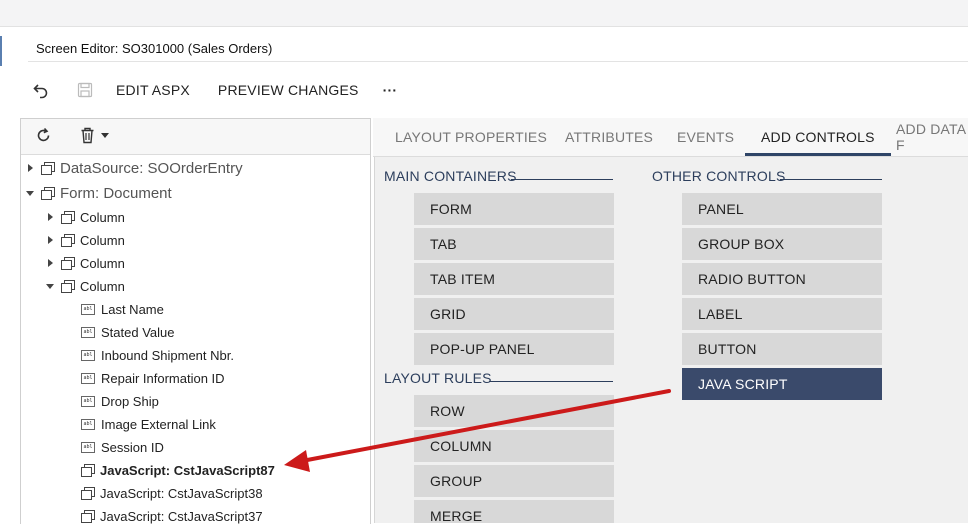  Describe the element at coordinates (172, 493) in the screenshot. I see `tree-node-javascript: JavaScript: CstJavaScript38` at that location.